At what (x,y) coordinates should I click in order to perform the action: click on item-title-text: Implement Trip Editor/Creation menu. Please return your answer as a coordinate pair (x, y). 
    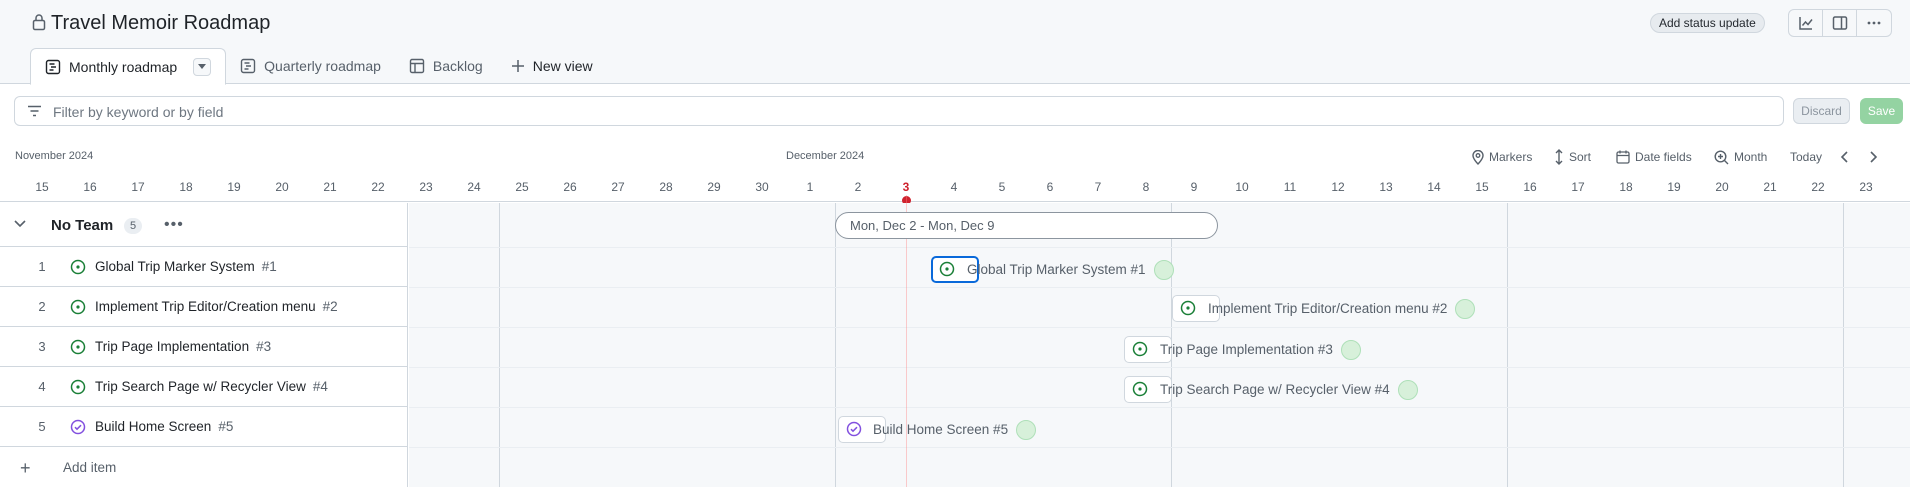
    Looking at the image, I should click on (205, 306).